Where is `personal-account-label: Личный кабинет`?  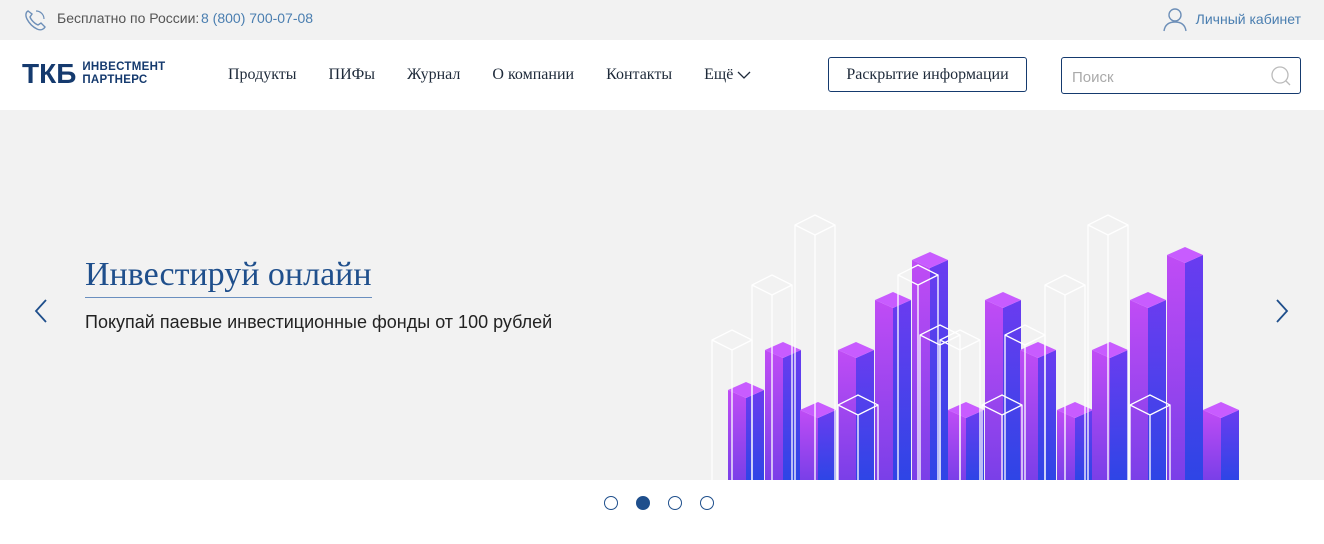 personal-account-label: Личный кабинет is located at coordinates (1248, 19).